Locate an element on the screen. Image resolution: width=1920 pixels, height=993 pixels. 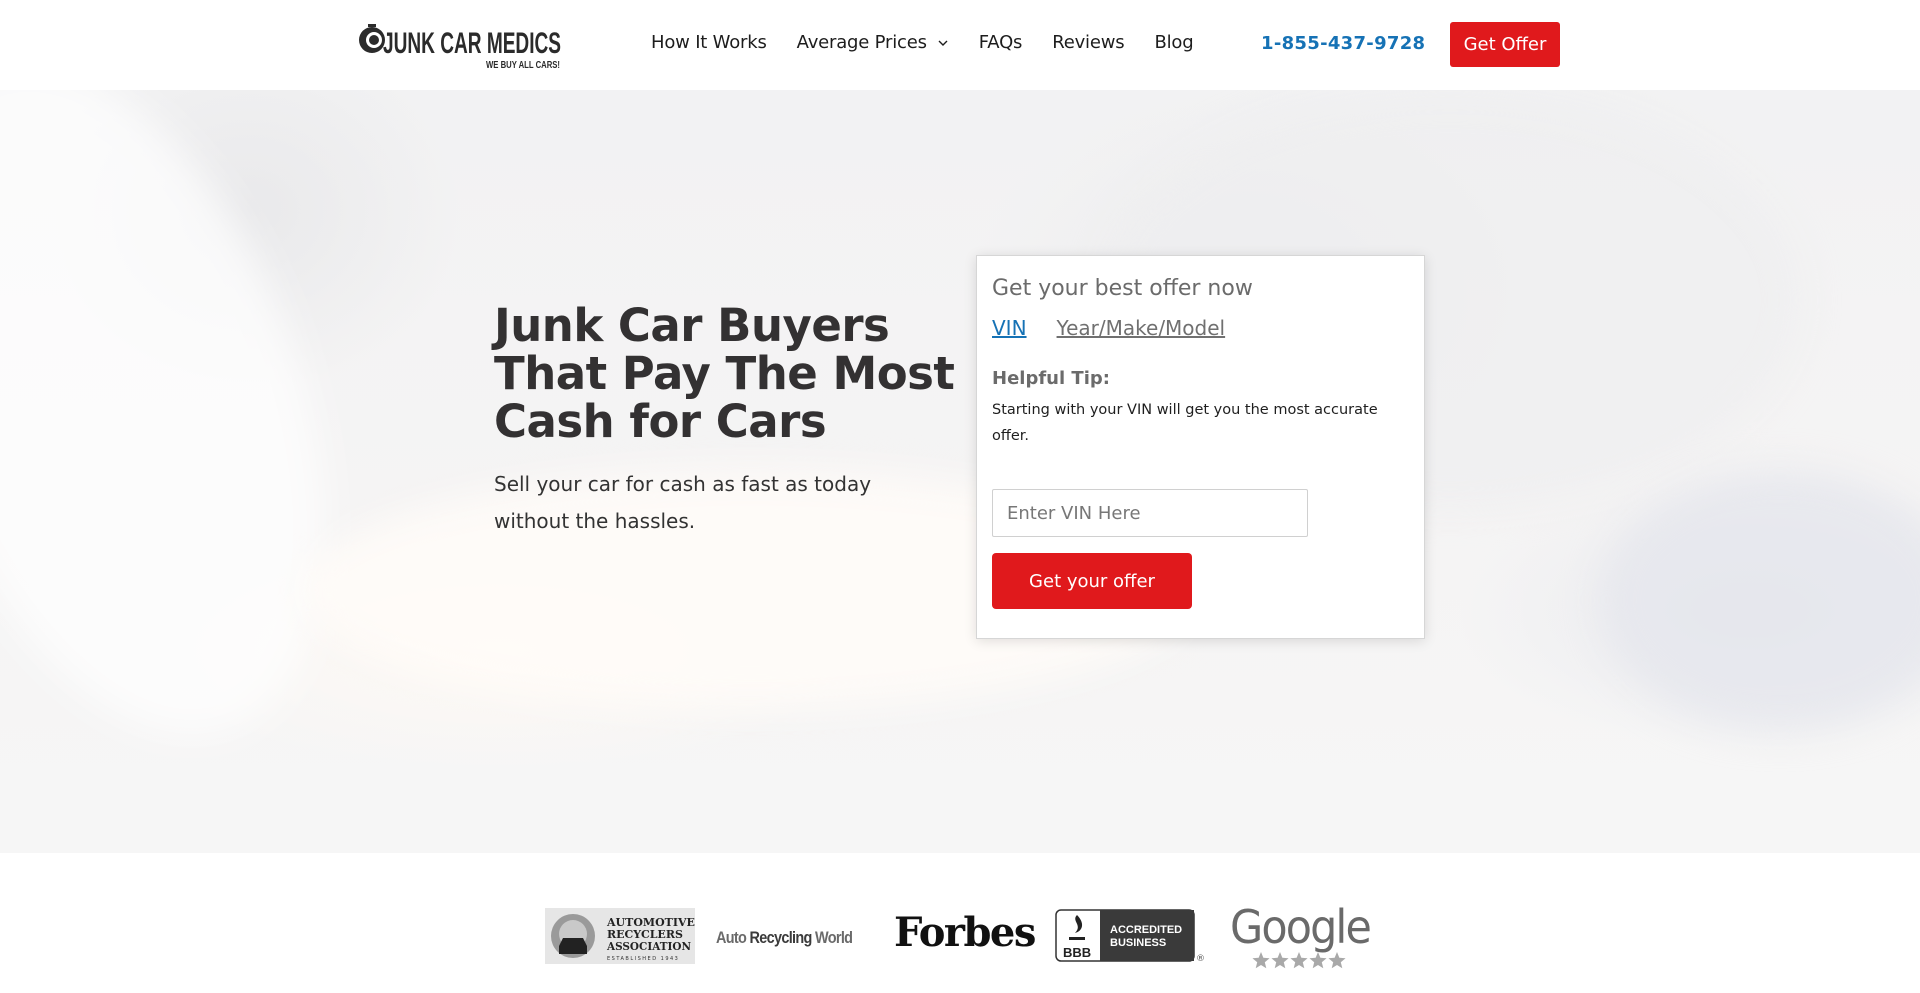
nav-label: Reviews is located at coordinates (1088, 42).